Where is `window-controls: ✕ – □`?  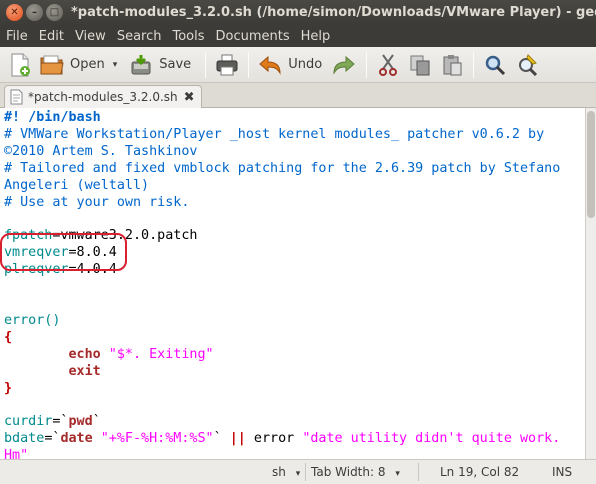 window-controls: ✕ – □ is located at coordinates (34, 12).